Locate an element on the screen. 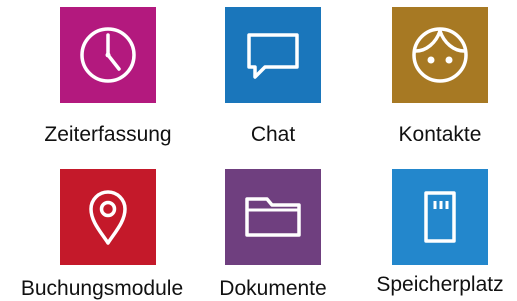 This screenshot has width=517, height=301. tile-dokumente-background is located at coordinates (273, 217).